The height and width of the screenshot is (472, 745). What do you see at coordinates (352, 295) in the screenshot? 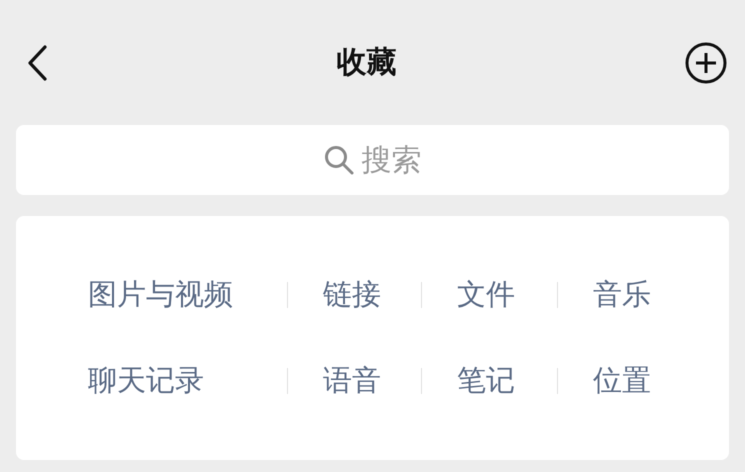
I see `category-link: 链接` at bounding box center [352, 295].